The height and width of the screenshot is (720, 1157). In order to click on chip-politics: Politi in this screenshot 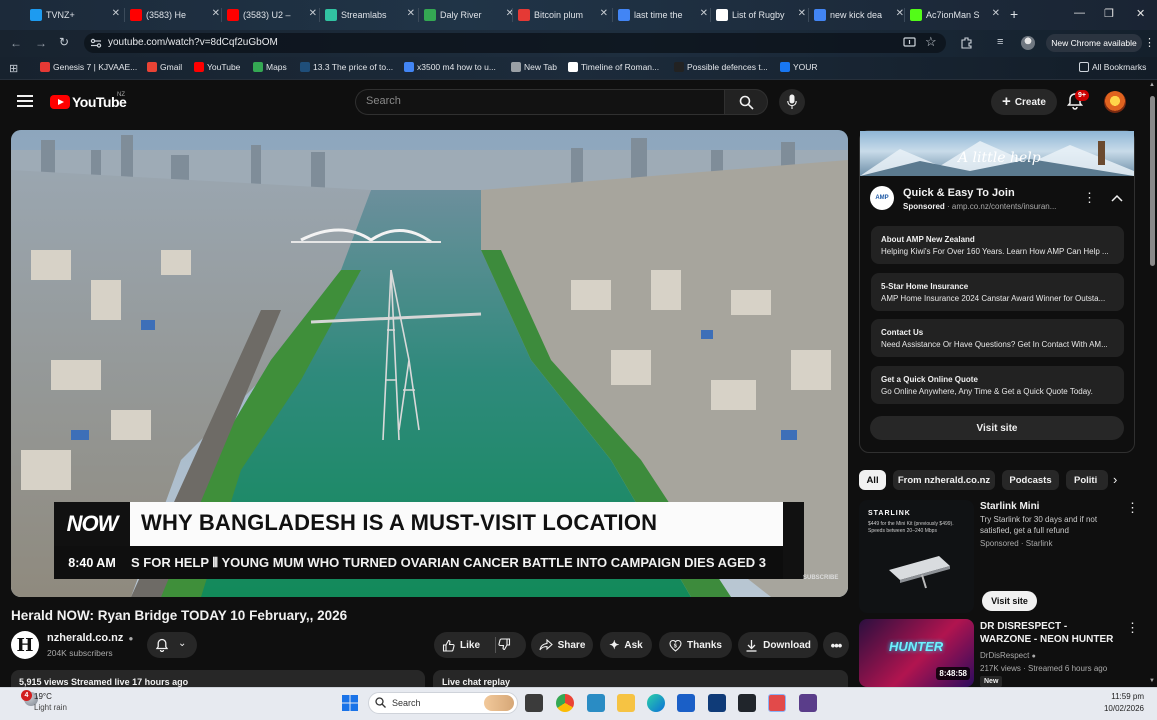, I will do `click(1087, 480)`.